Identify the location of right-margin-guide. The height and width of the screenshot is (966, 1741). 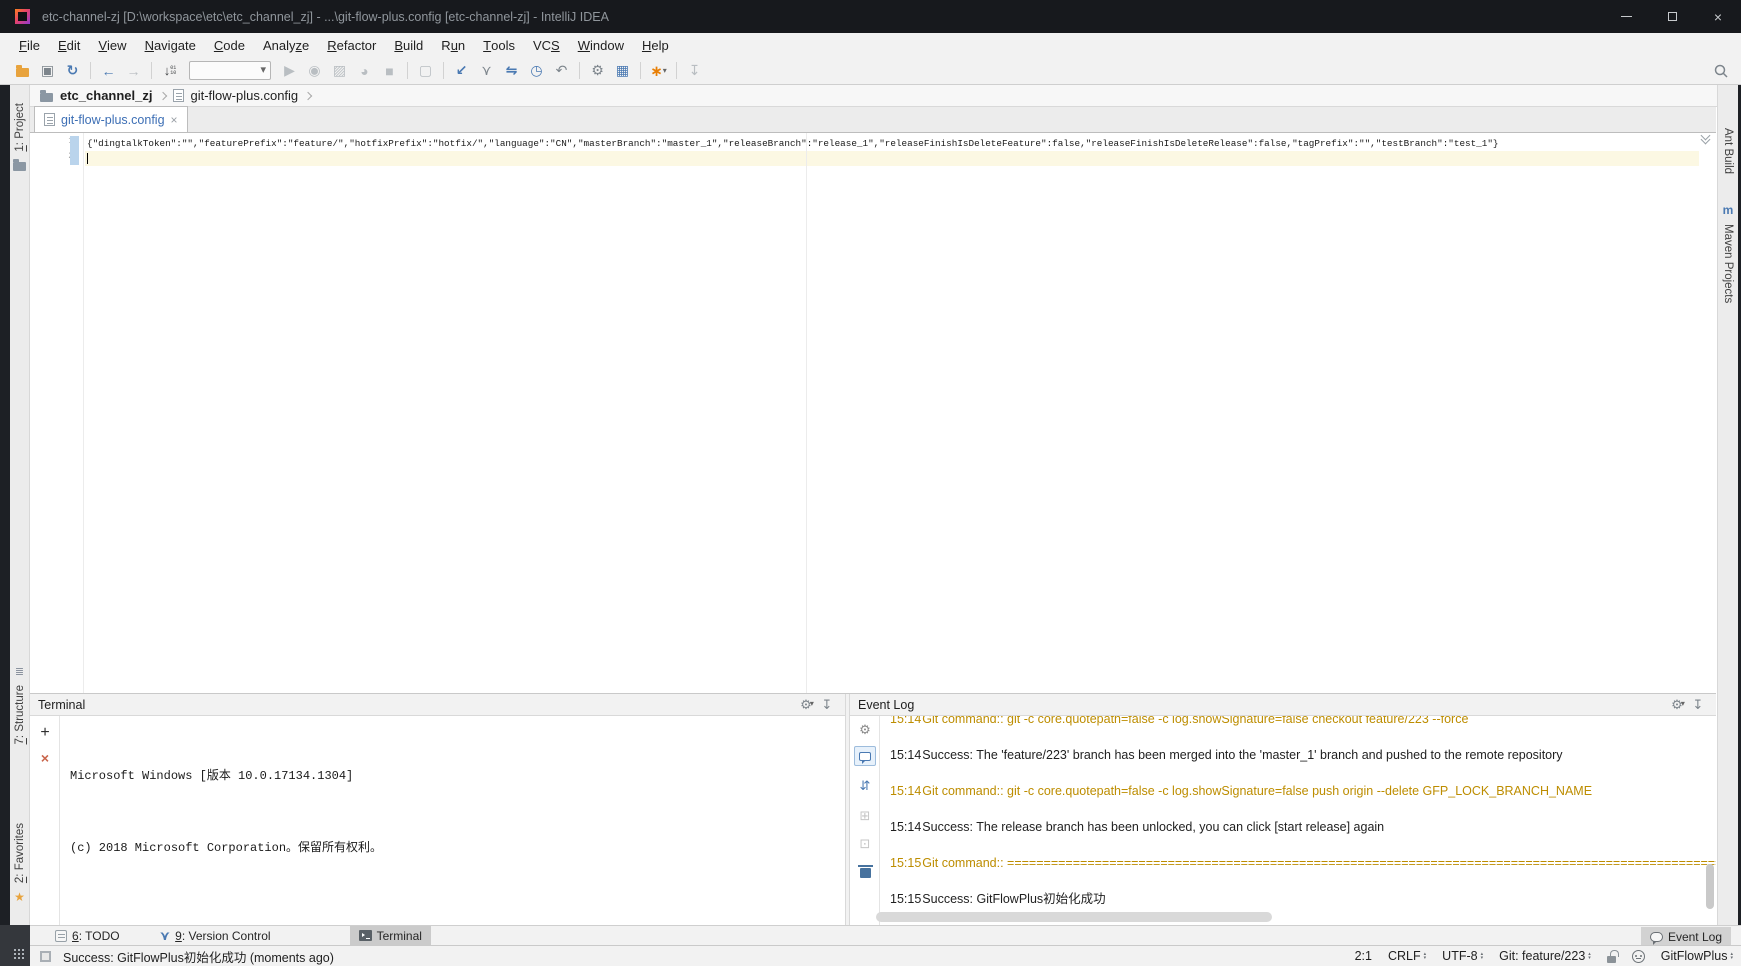
(806, 413).